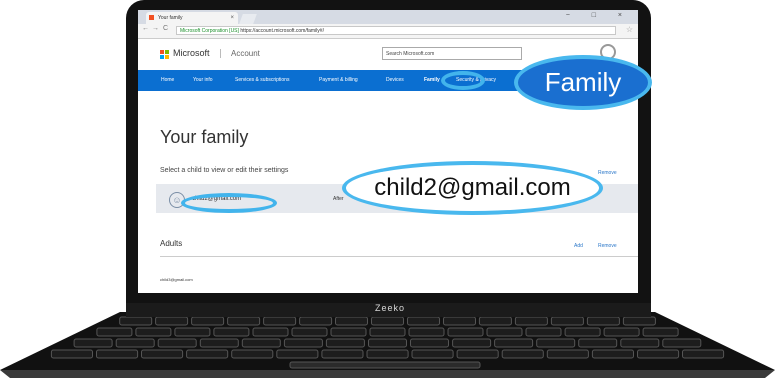 The image size is (775, 378). Describe the element at coordinates (388, 17) in the screenshot. I see `tab-bar: Your family × − □ ×` at that location.